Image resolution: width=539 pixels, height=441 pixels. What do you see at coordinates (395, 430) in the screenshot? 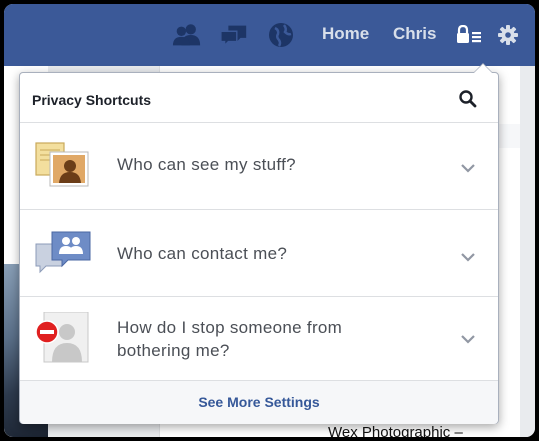
I see `background-page-text: Wex Photographic –` at bounding box center [395, 430].